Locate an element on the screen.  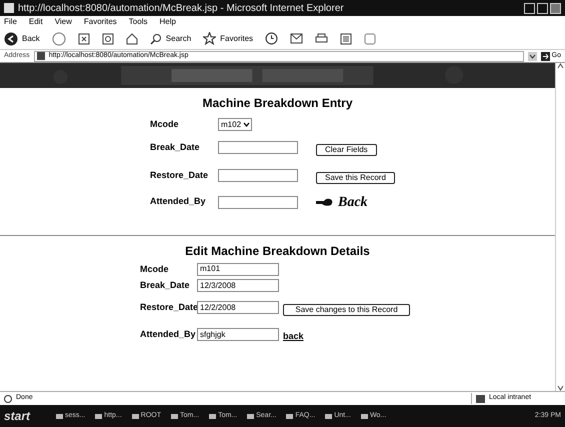
star-icon is located at coordinates (209, 38).